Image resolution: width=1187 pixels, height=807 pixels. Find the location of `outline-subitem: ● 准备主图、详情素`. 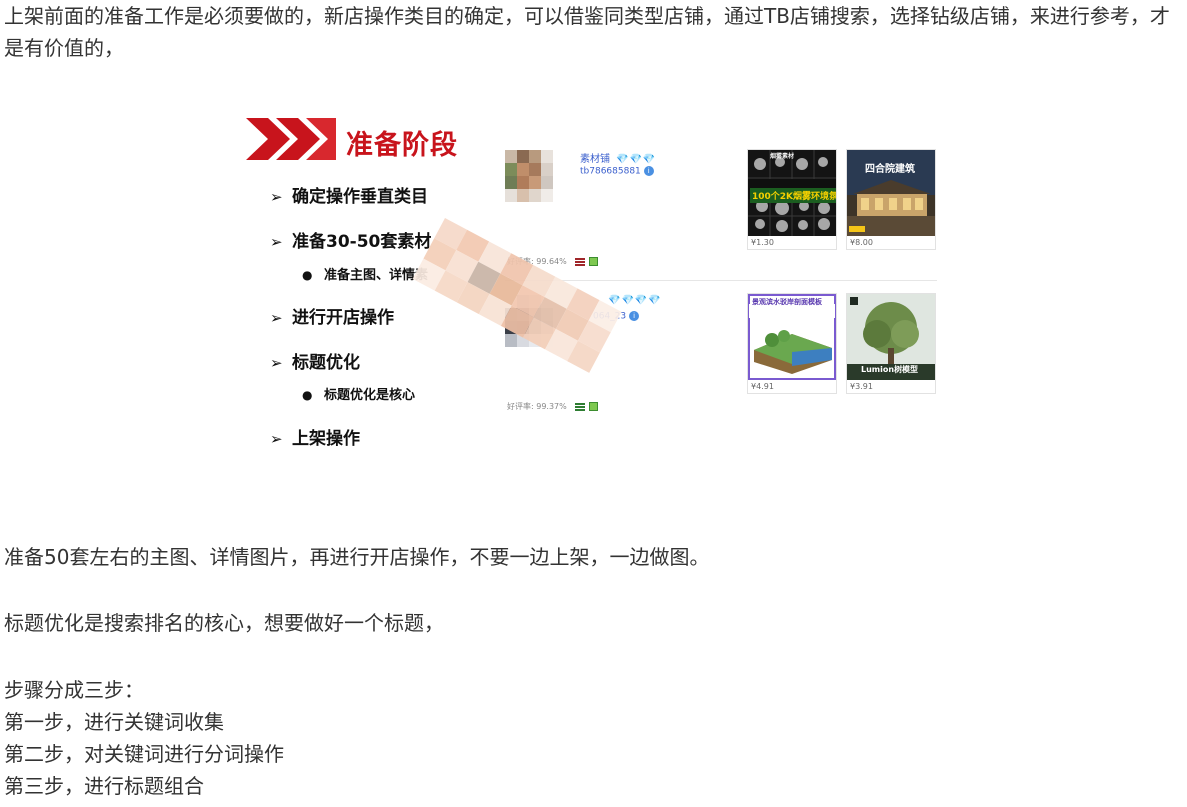

outline-subitem: ● 准备主图、详情素 is located at coordinates (365, 275).